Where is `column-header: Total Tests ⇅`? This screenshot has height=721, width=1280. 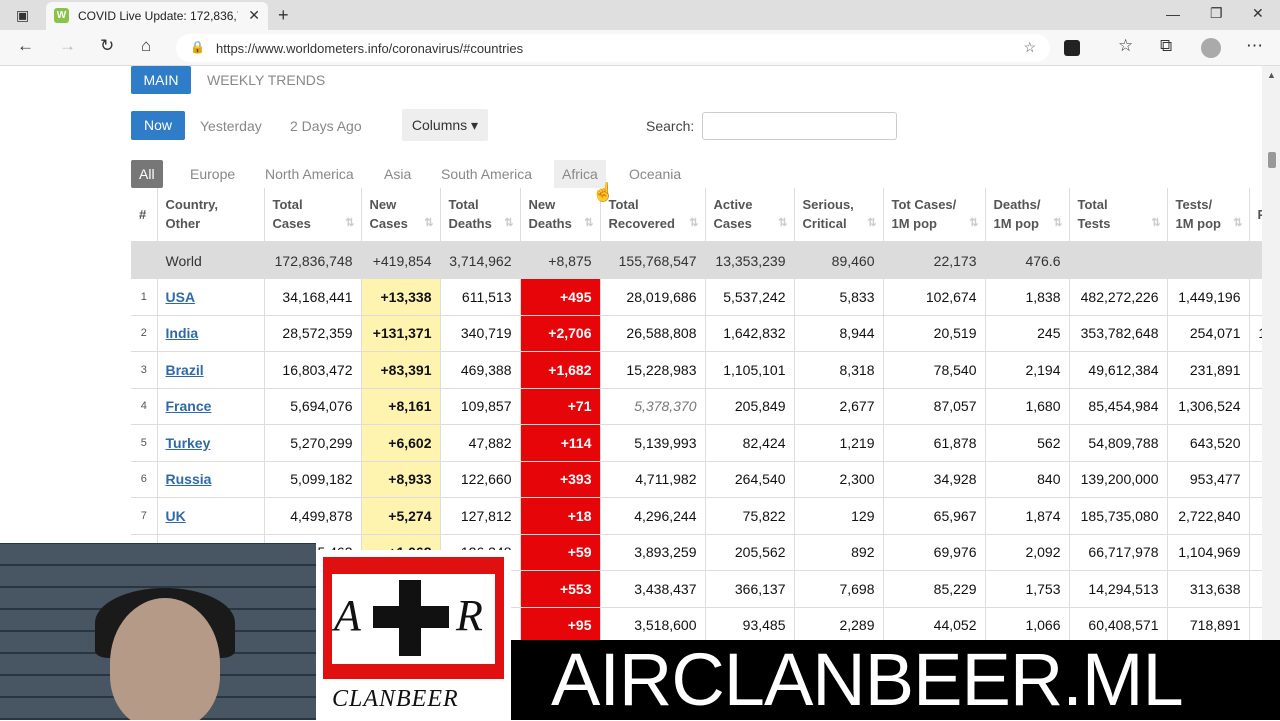
column-header: Total Tests ⇅ is located at coordinates (1118, 216).